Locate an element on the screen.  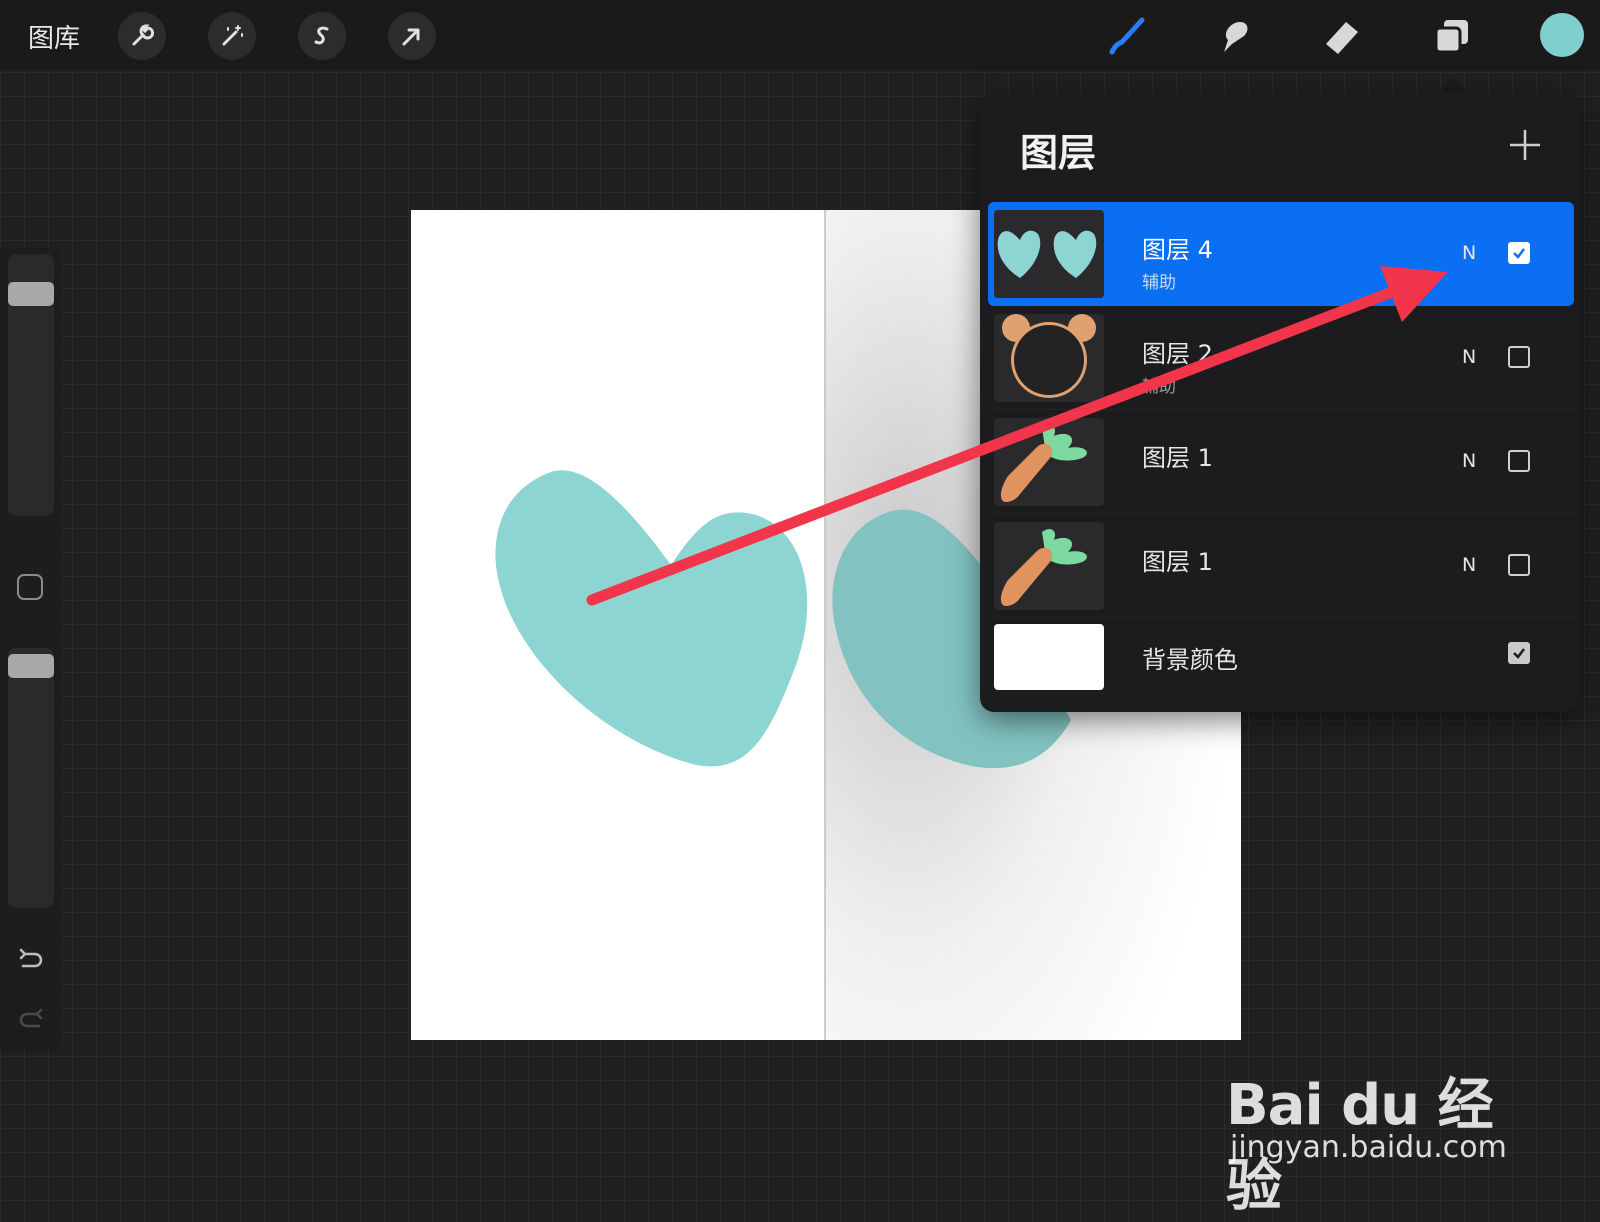
brush-icon is located at coordinates (1126, 36).